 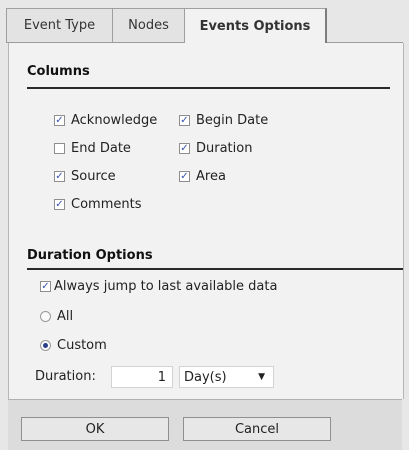 I want to click on radio-all-circle, so click(x=45, y=316).